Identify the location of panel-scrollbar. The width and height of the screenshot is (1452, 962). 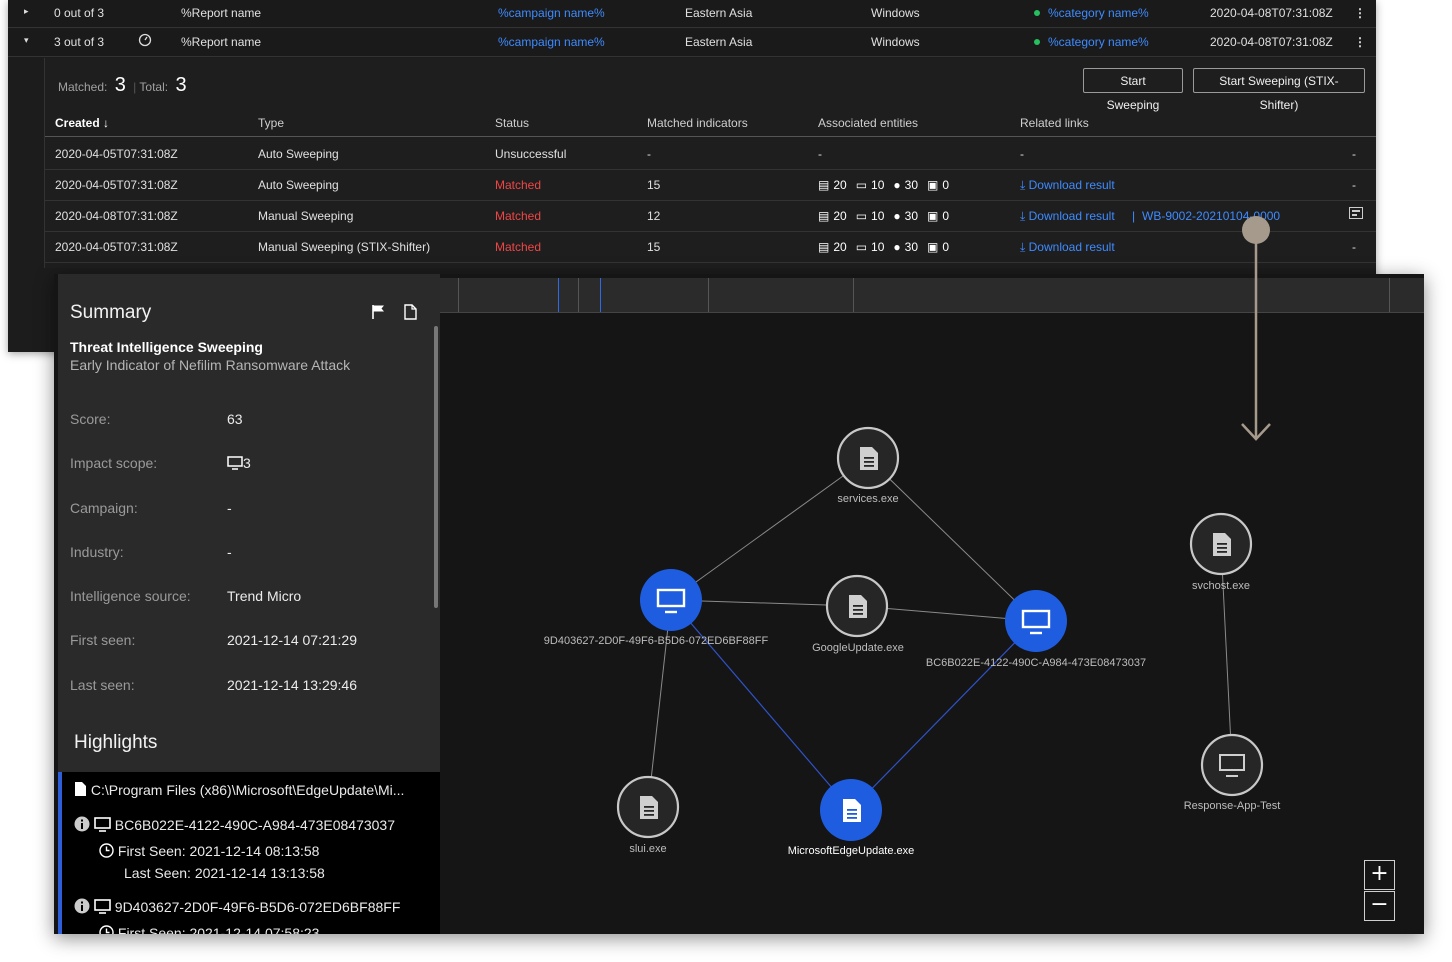
(436, 467).